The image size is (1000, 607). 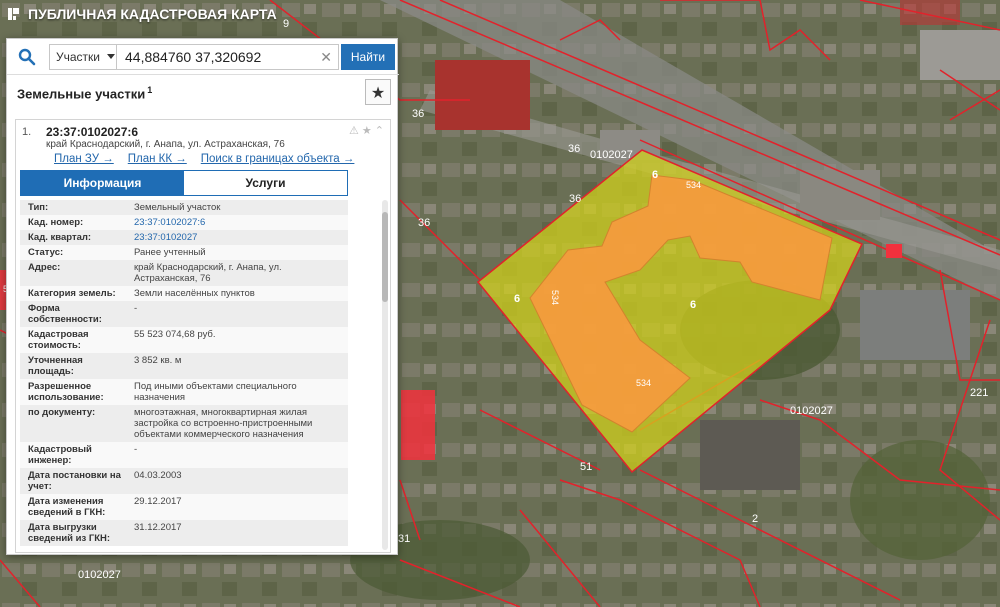 What do you see at coordinates (750, 455) in the screenshot?
I see `building-dark` at bounding box center [750, 455].